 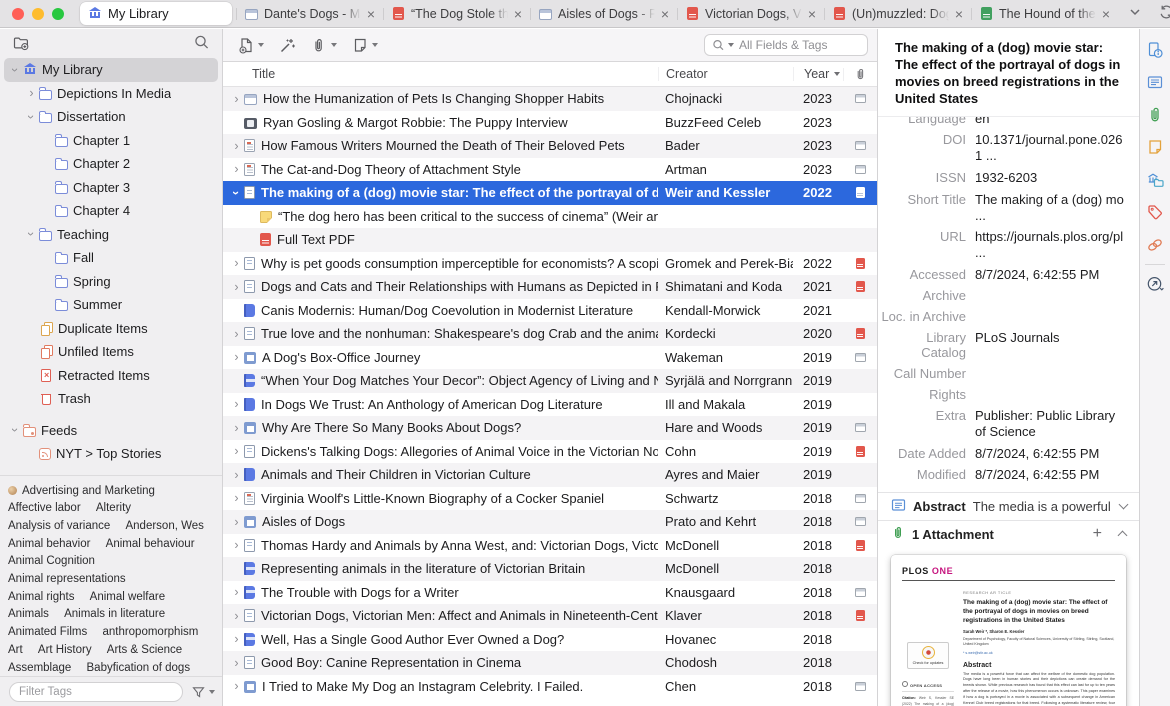 I want to click on tag: Animated Films, so click(x=47, y=633).